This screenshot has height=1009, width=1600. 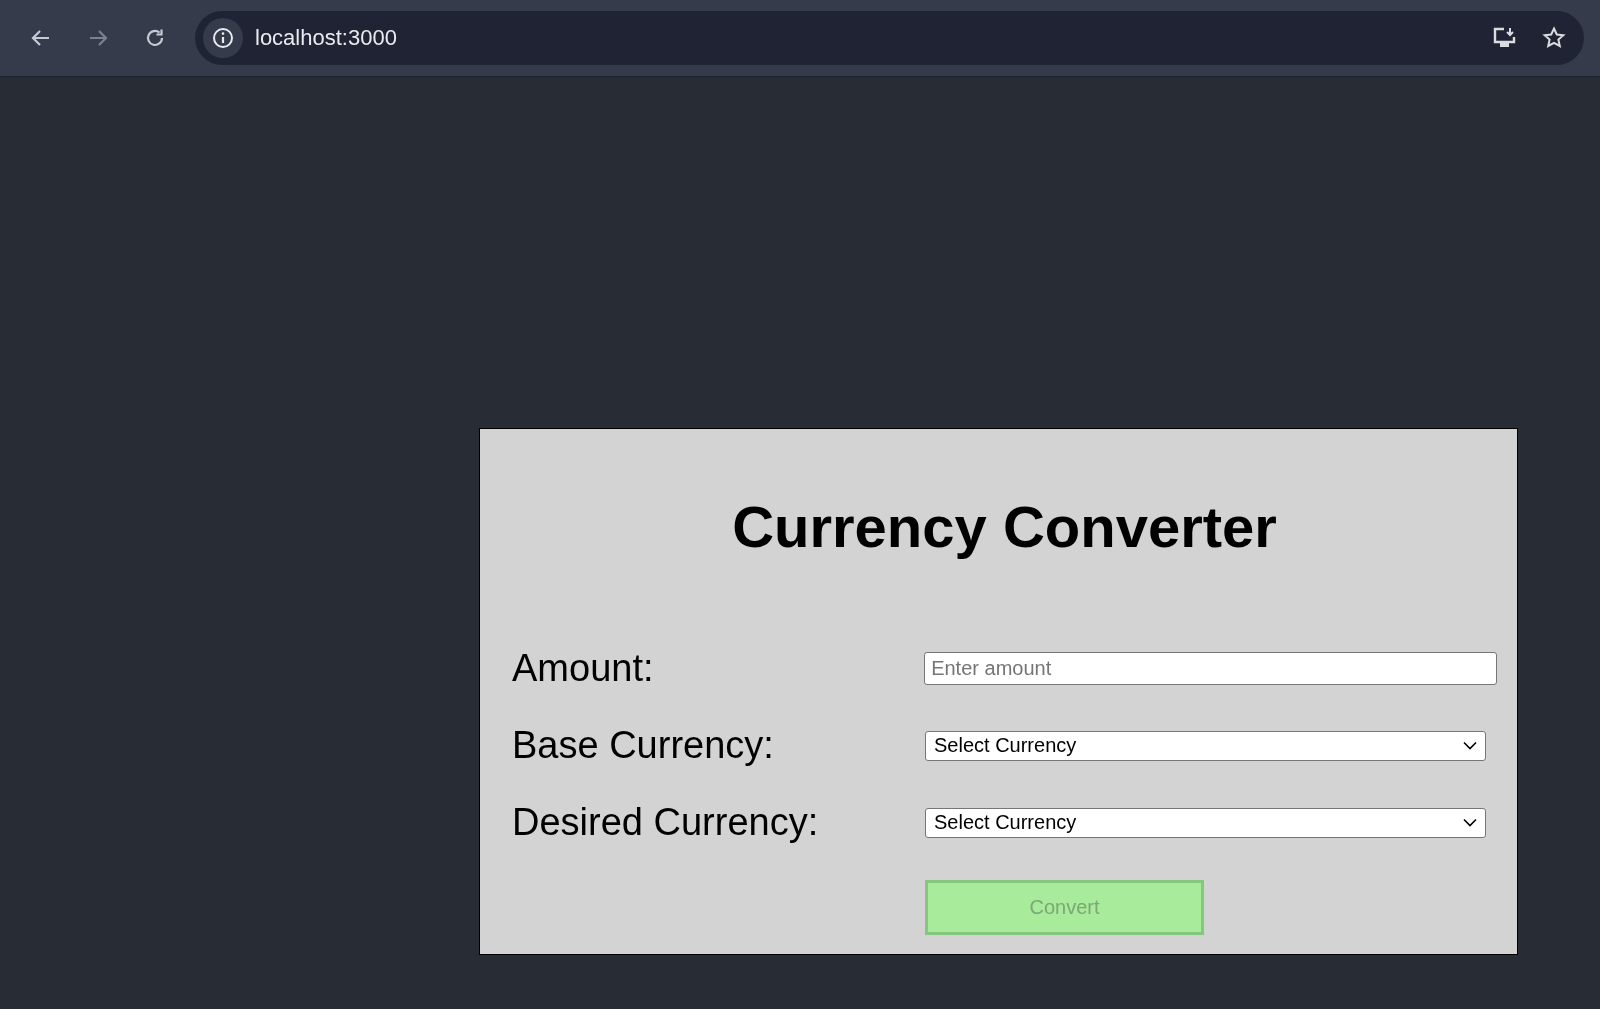 What do you see at coordinates (643, 745) in the screenshot?
I see `field-label: Base Currency:` at bounding box center [643, 745].